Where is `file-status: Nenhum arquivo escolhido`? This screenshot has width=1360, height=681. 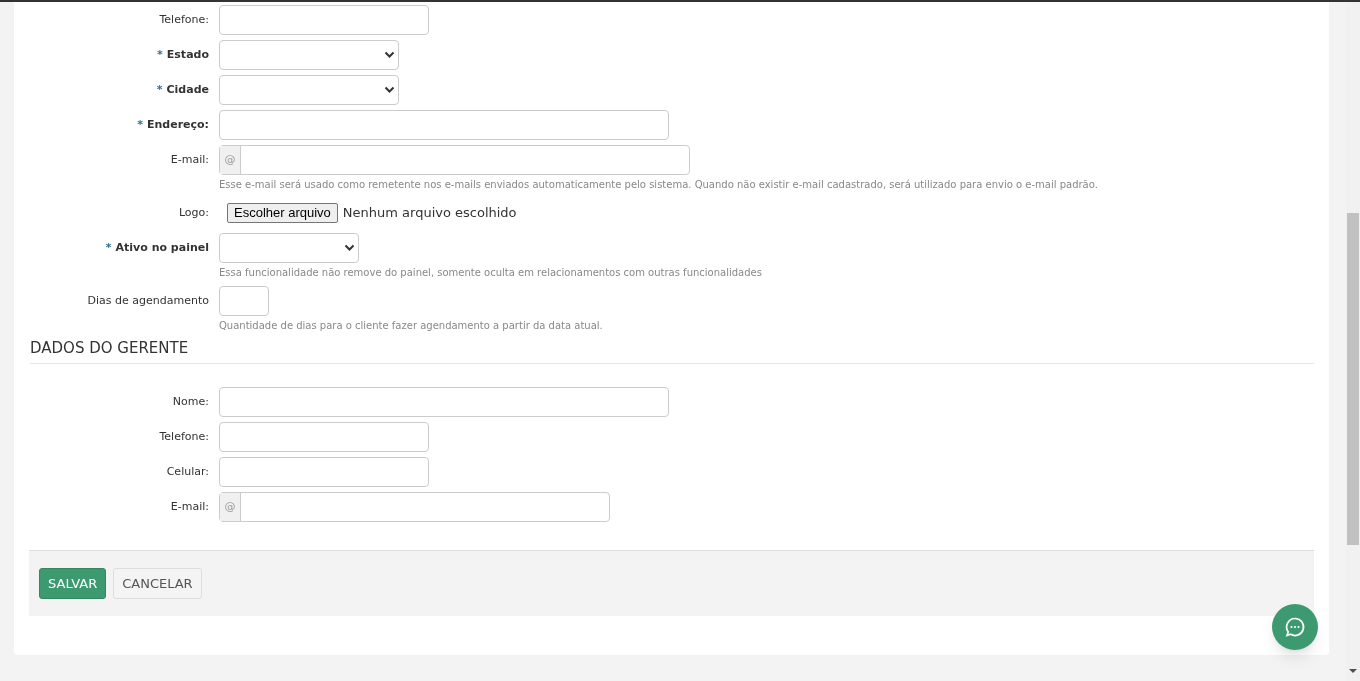 file-status: Nenhum arquivo escolhido is located at coordinates (429, 213).